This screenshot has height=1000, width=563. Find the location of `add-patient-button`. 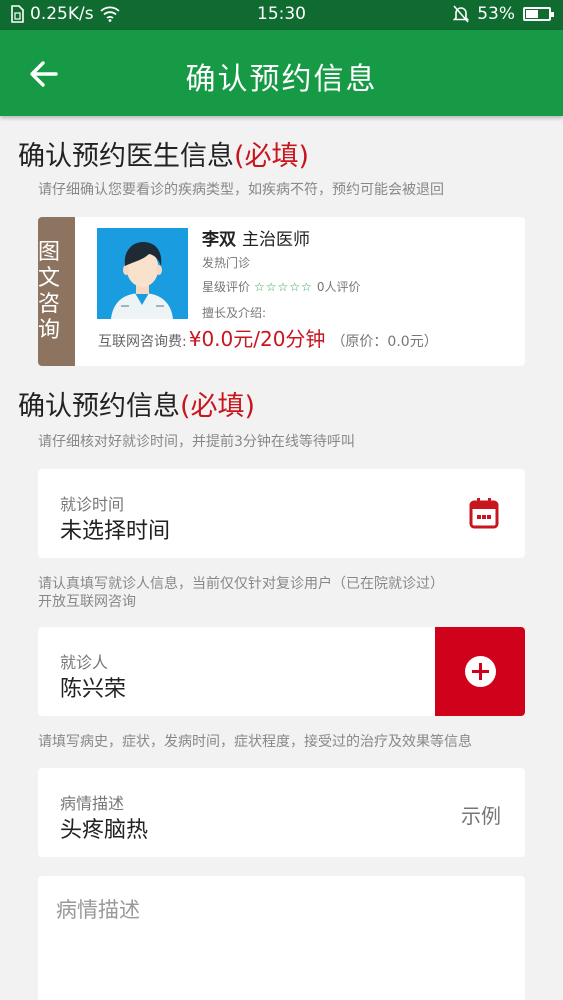

add-patient-button is located at coordinates (480, 671).